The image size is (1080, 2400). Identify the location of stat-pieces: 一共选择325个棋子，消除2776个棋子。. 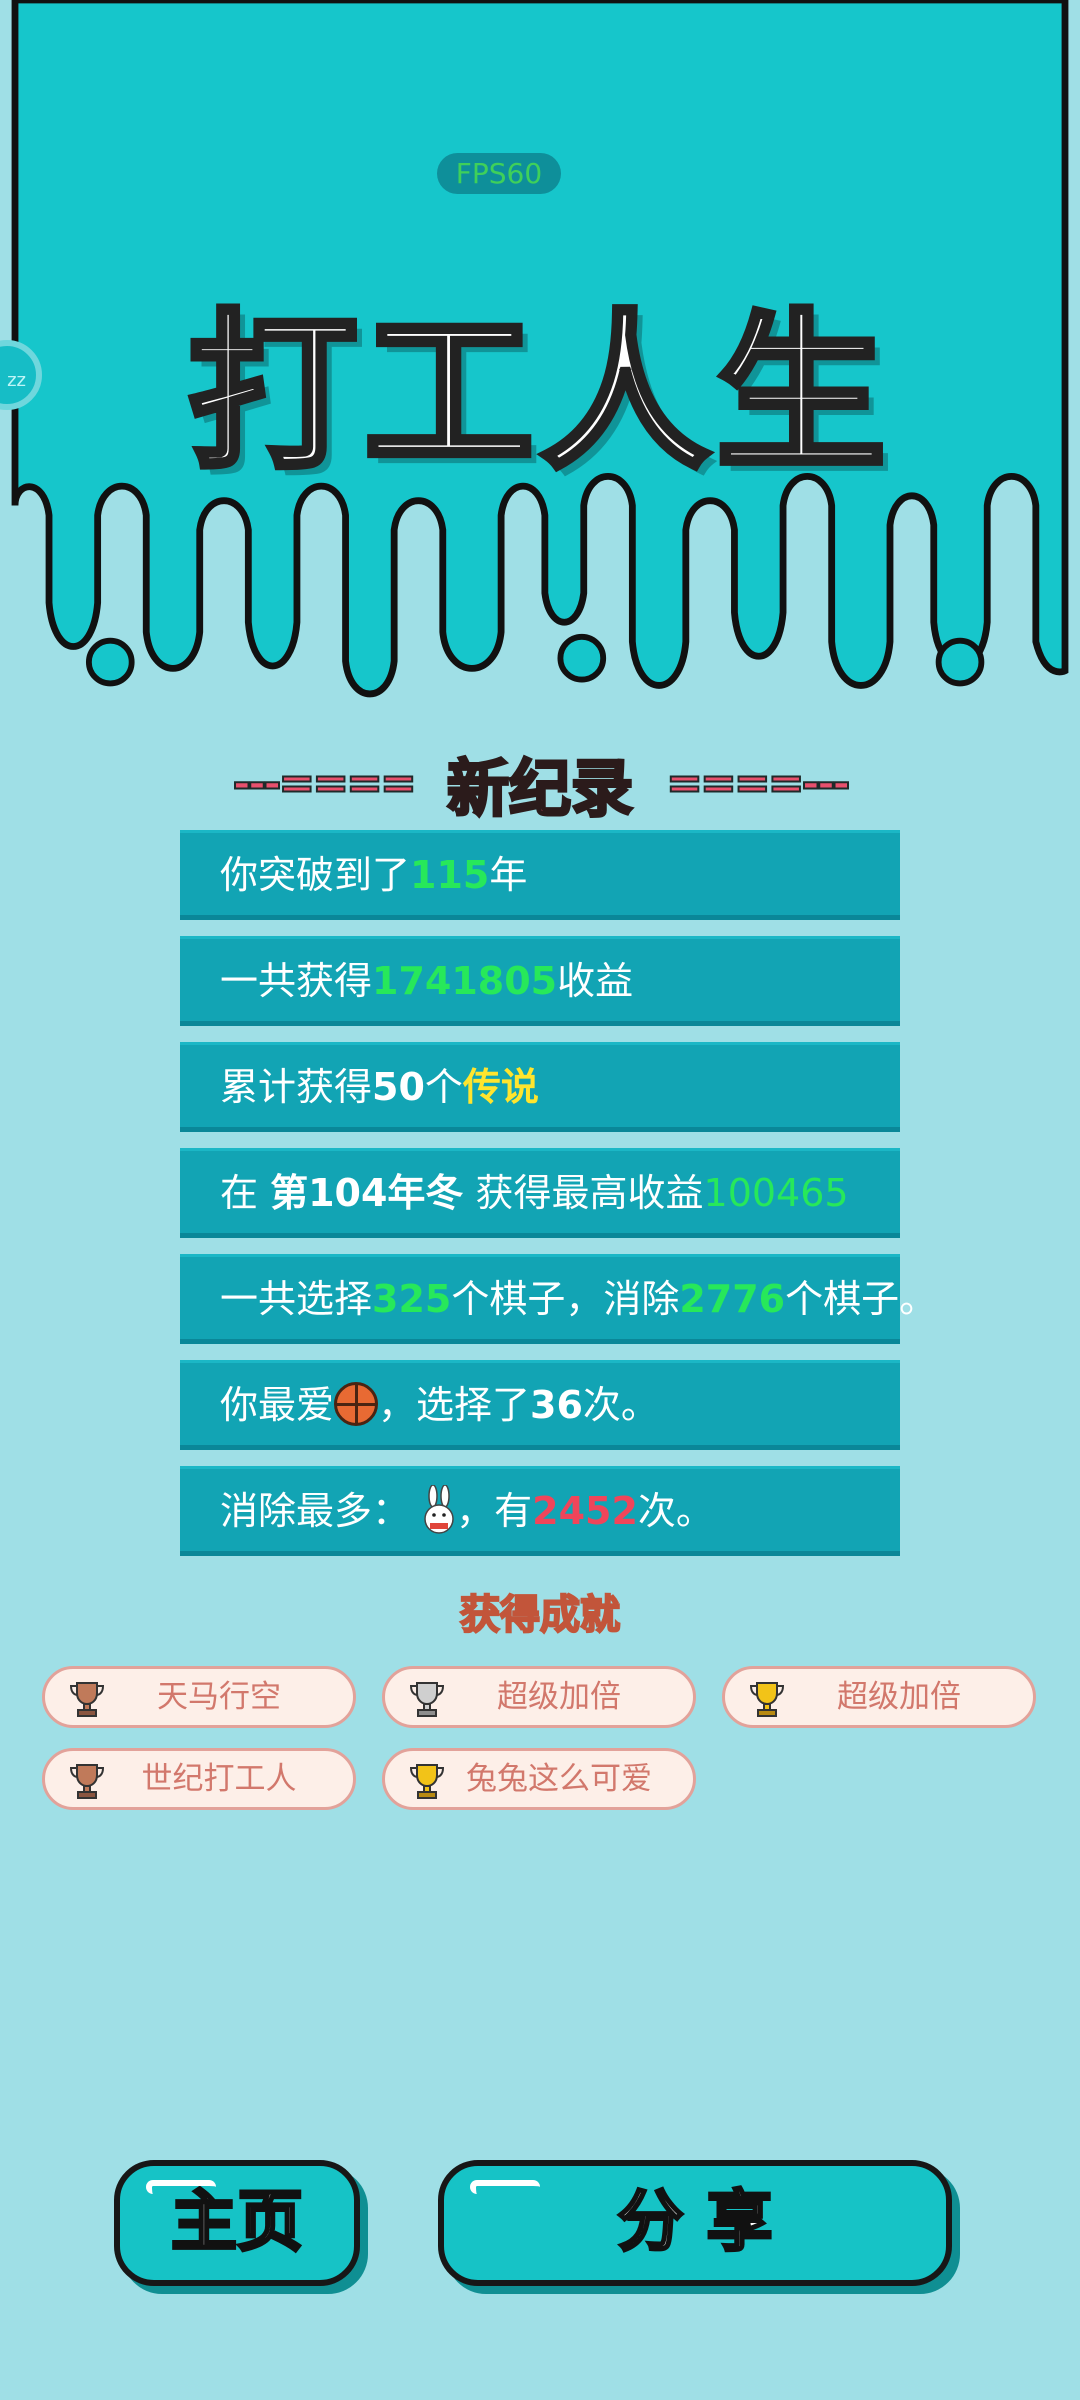
(558, 1299).